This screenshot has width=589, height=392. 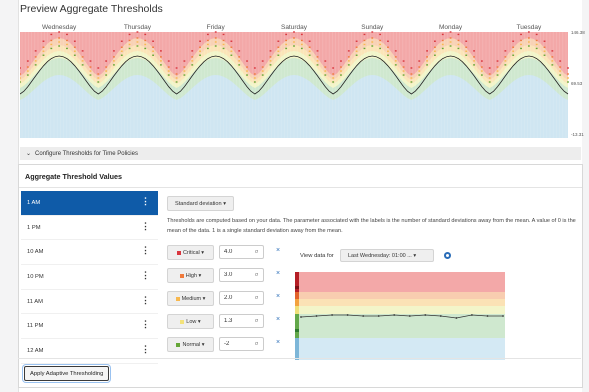 What do you see at coordinates (89, 253) in the screenshot?
I see `time-policy-row: 10 AM ⋮` at bounding box center [89, 253].